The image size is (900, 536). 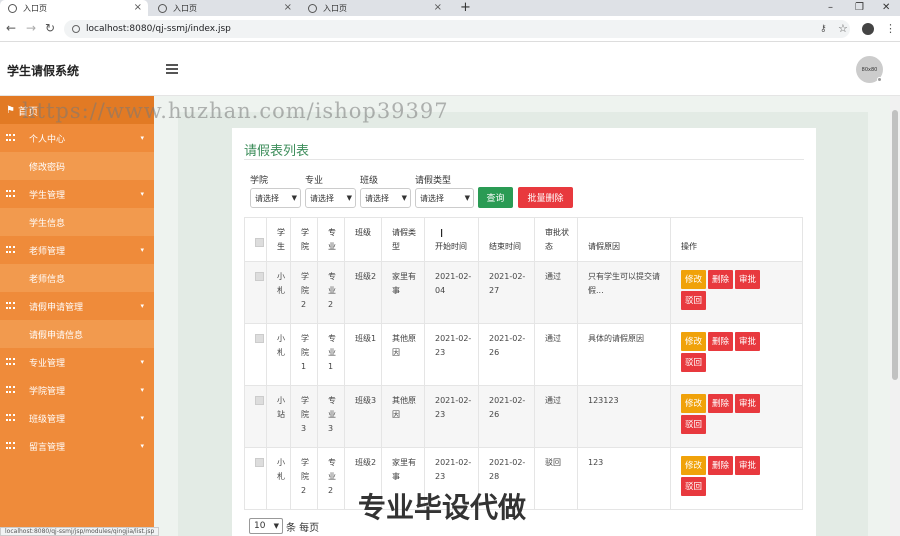 What do you see at coordinates (545, 197) in the screenshot?
I see `batch-delete-button: 批量删除` at bounding box center [545, 197].